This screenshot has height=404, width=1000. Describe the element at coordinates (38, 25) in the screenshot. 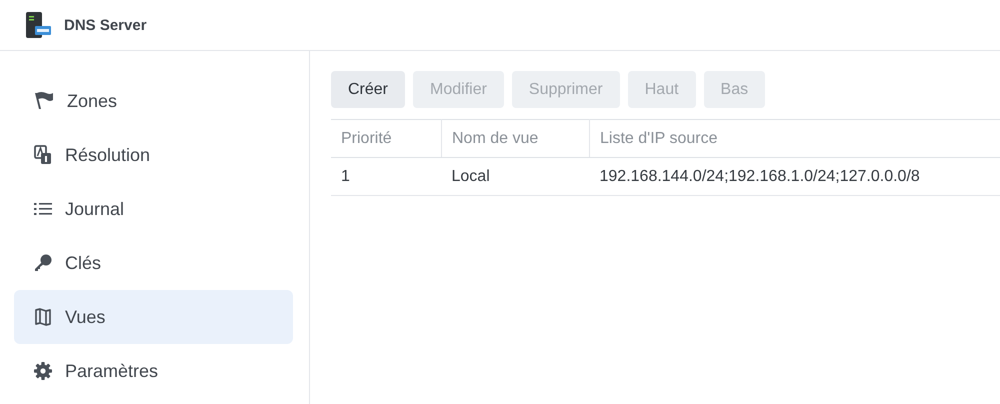

I see `dns-server-icon` at that location.